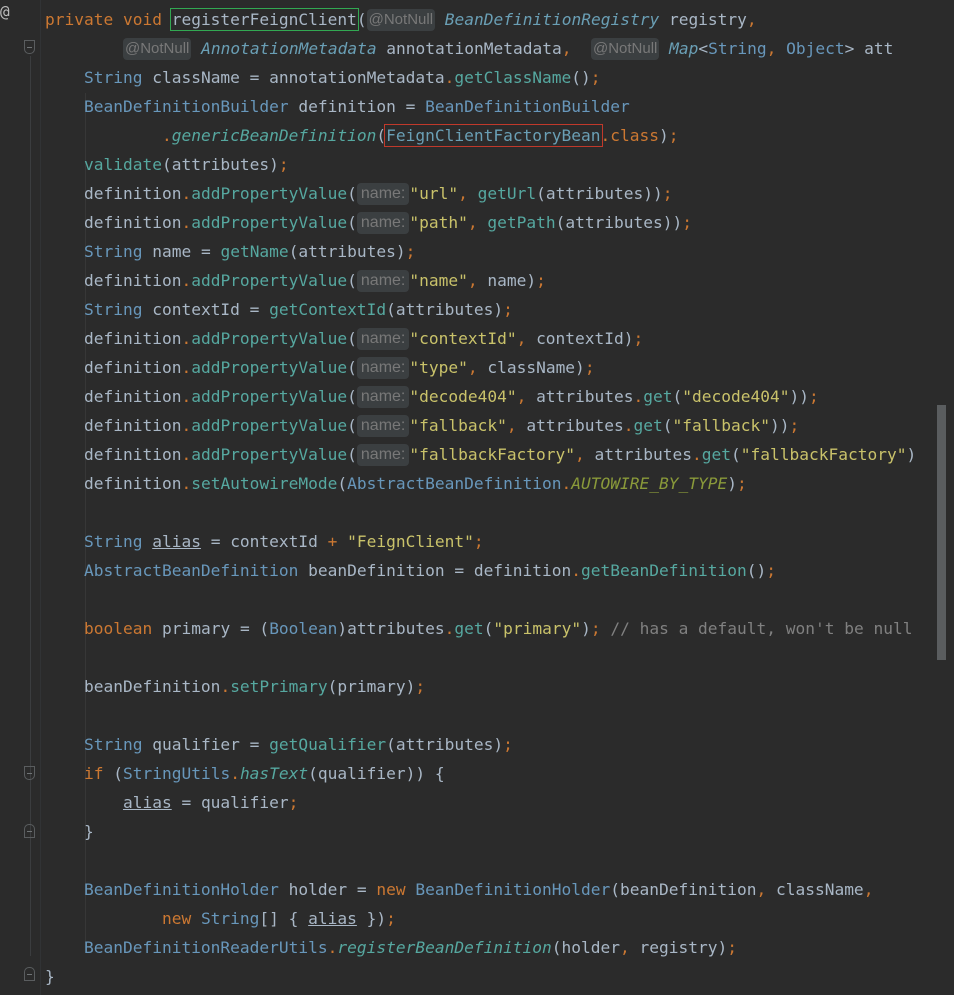  What do you see at coordinates (383, 397) in the screenshot?
I see `inlay-hint: name:` at bounding box center [383, 397].